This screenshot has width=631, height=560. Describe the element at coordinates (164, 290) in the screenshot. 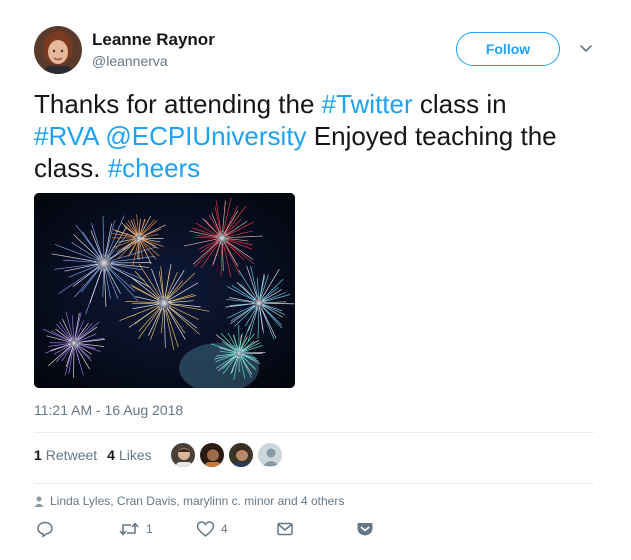

I see `tweet-image-fireworks` at that location.